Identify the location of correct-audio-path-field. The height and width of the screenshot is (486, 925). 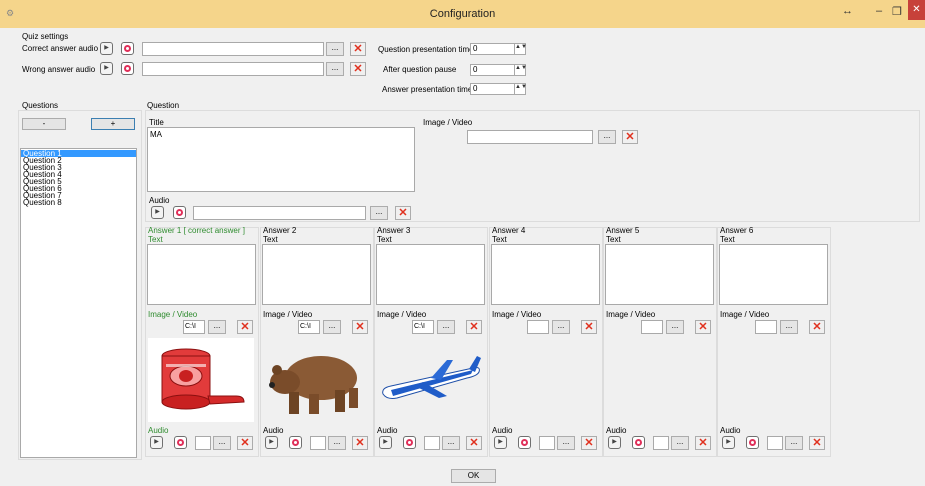
(233, 49).